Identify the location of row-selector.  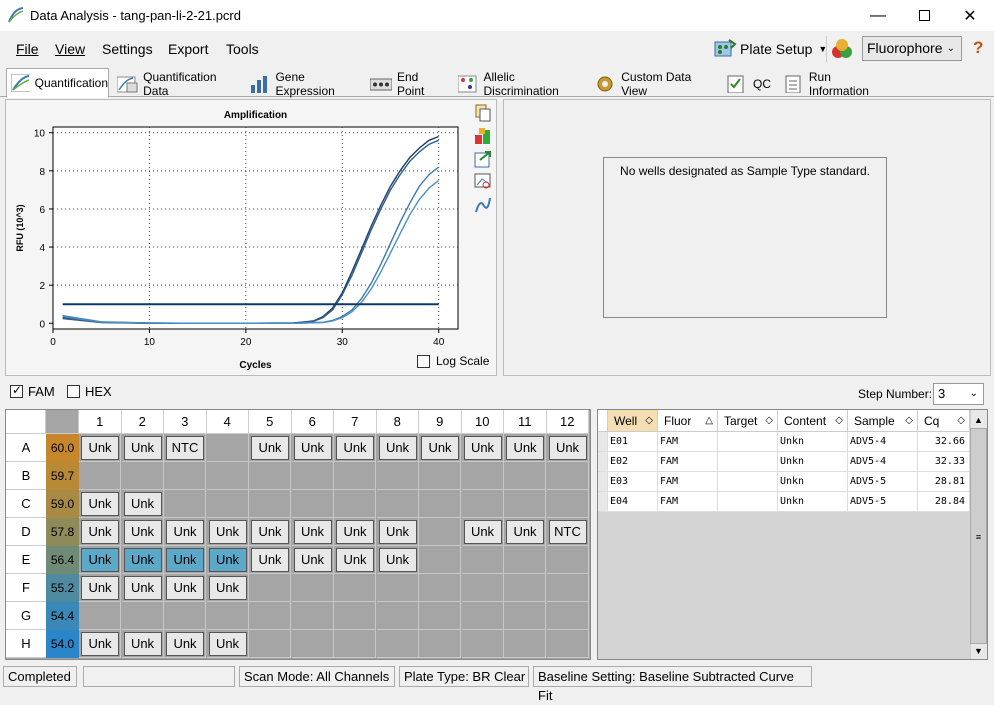
(603, 482).